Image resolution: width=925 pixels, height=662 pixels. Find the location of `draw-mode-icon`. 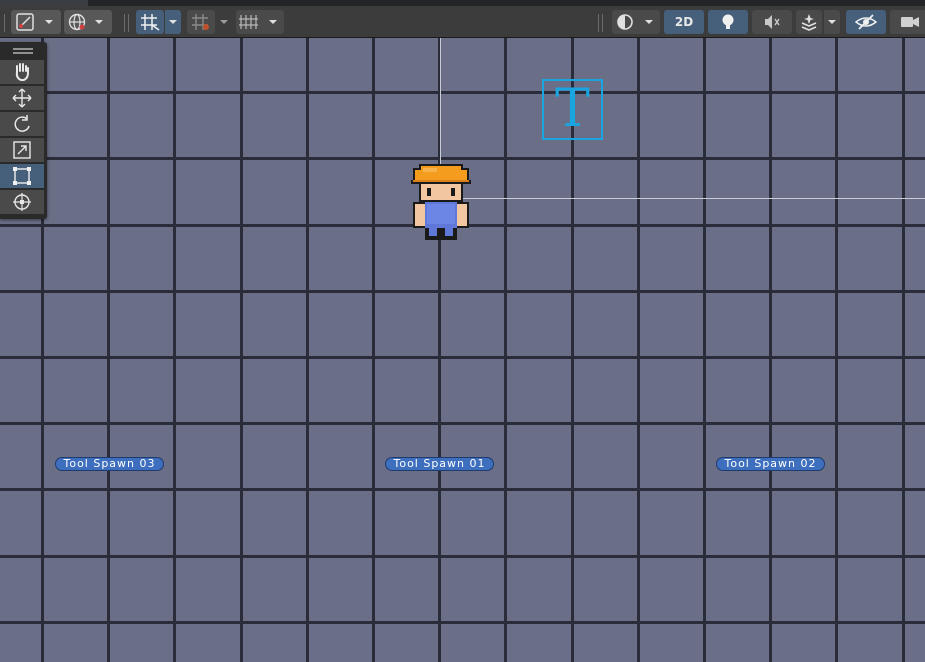

draw-mode-icon is located at coordinates (34, 22).